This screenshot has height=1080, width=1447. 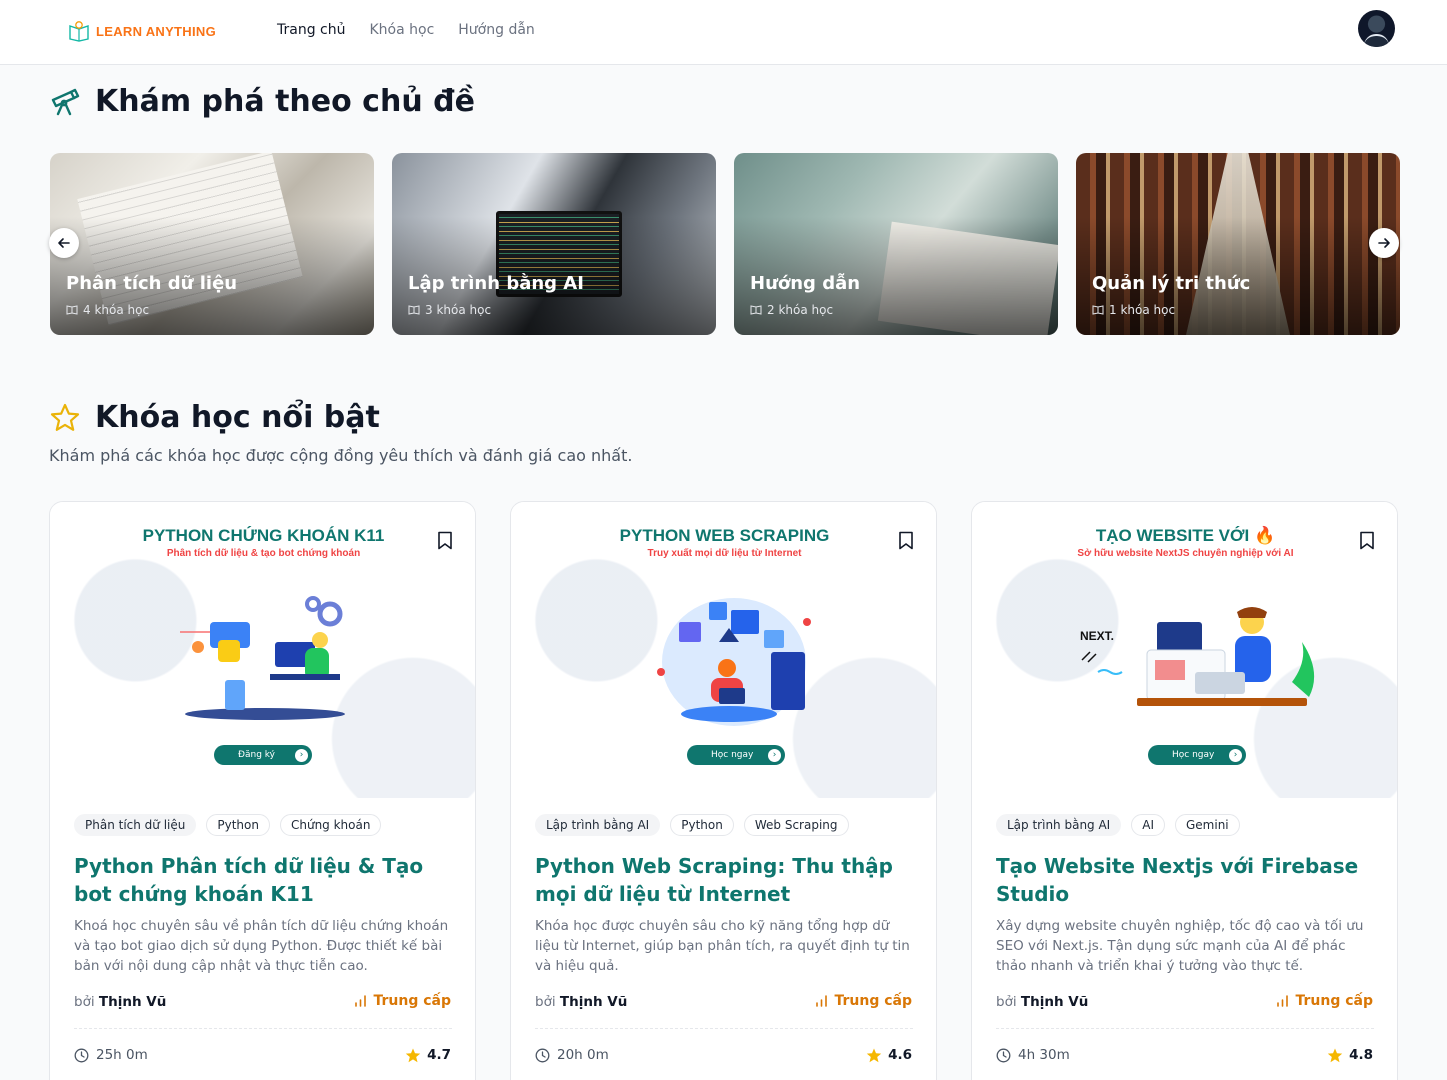 I want to click on topic-card-guides: Hướng dẫn 2 khóa học, so click(x=896, y=244).